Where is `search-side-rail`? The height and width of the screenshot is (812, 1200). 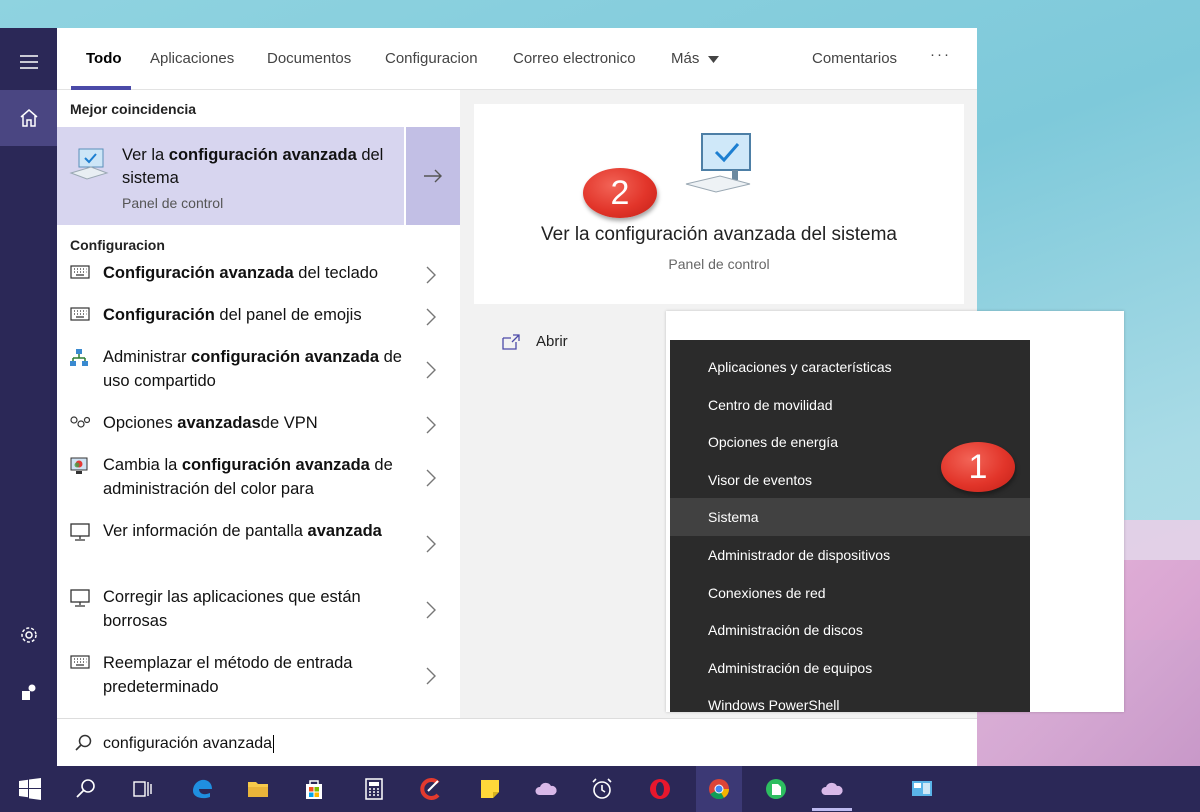
search-side-rail is located at coordinates (28, 397).